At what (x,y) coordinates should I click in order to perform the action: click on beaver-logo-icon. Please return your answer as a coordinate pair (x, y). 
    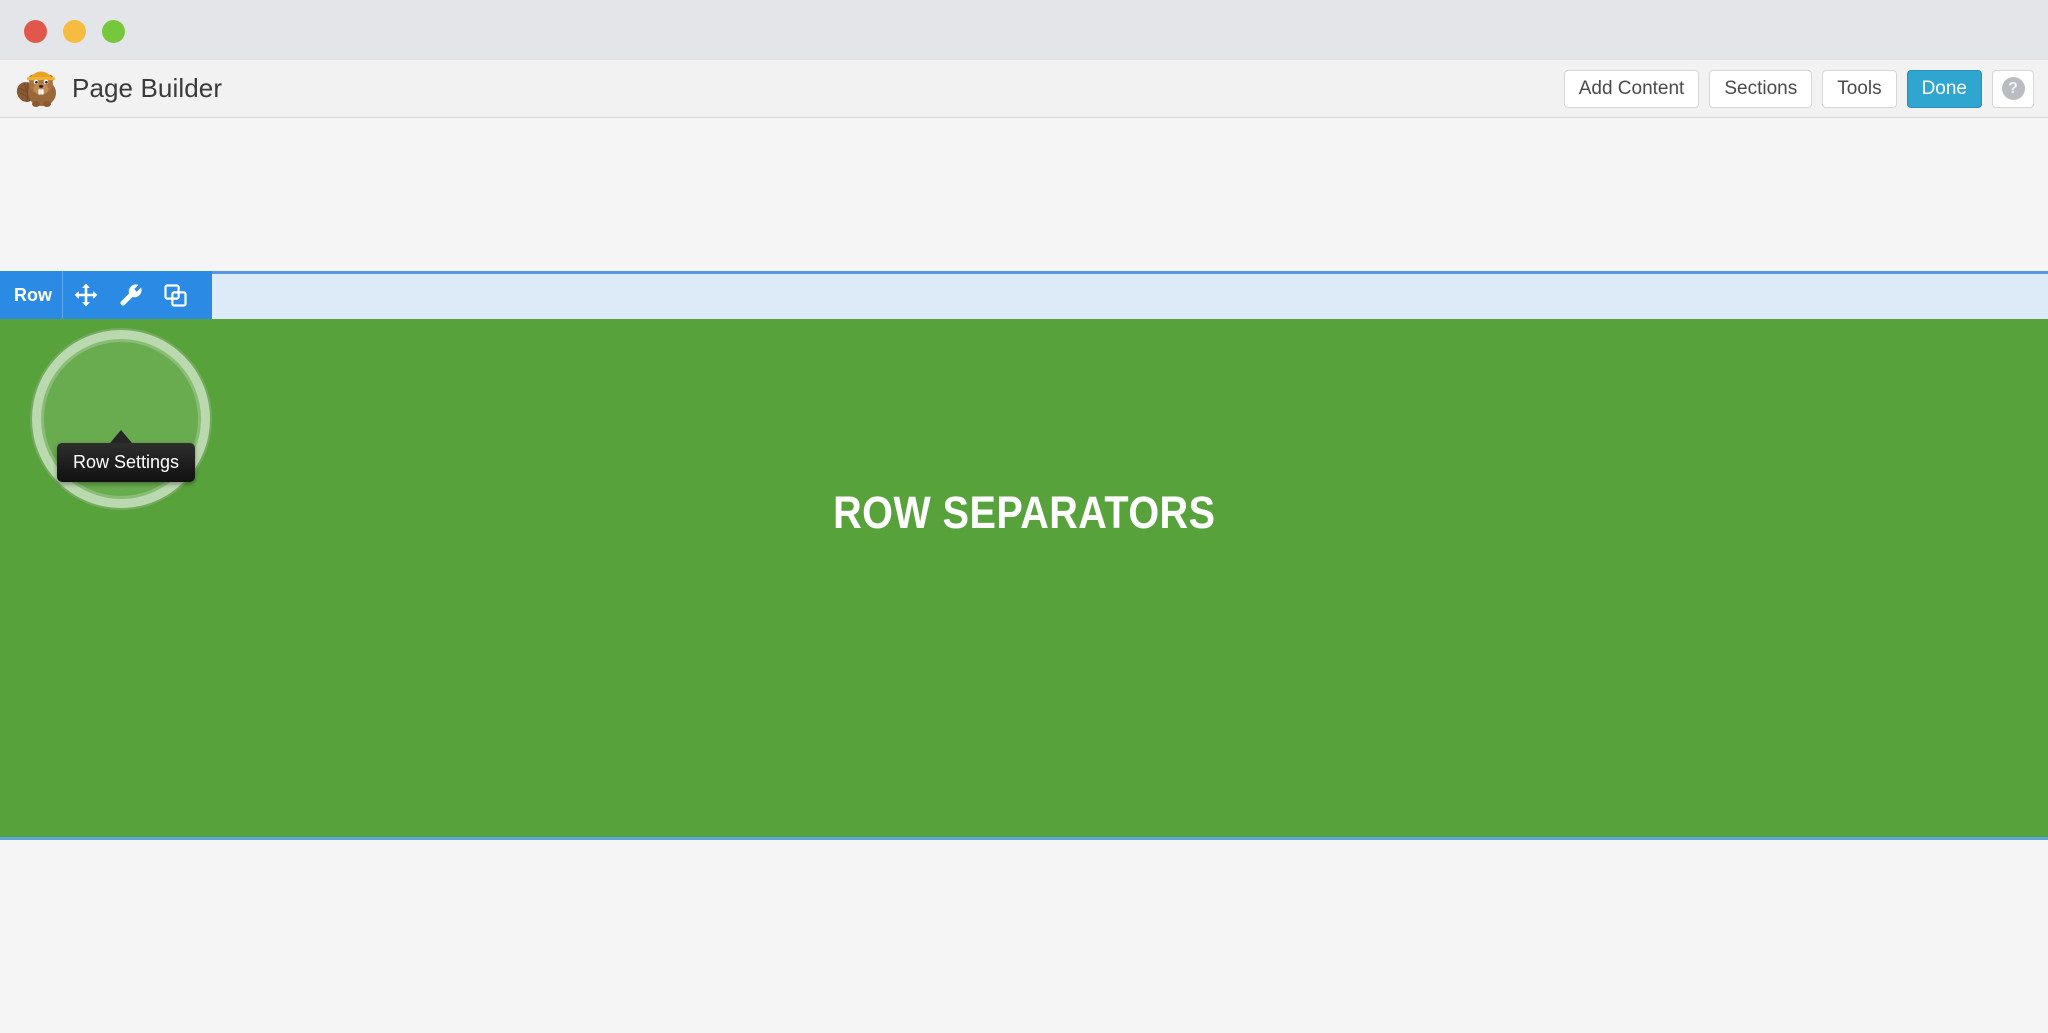
    Looking at the image, I should click on (36, 89).